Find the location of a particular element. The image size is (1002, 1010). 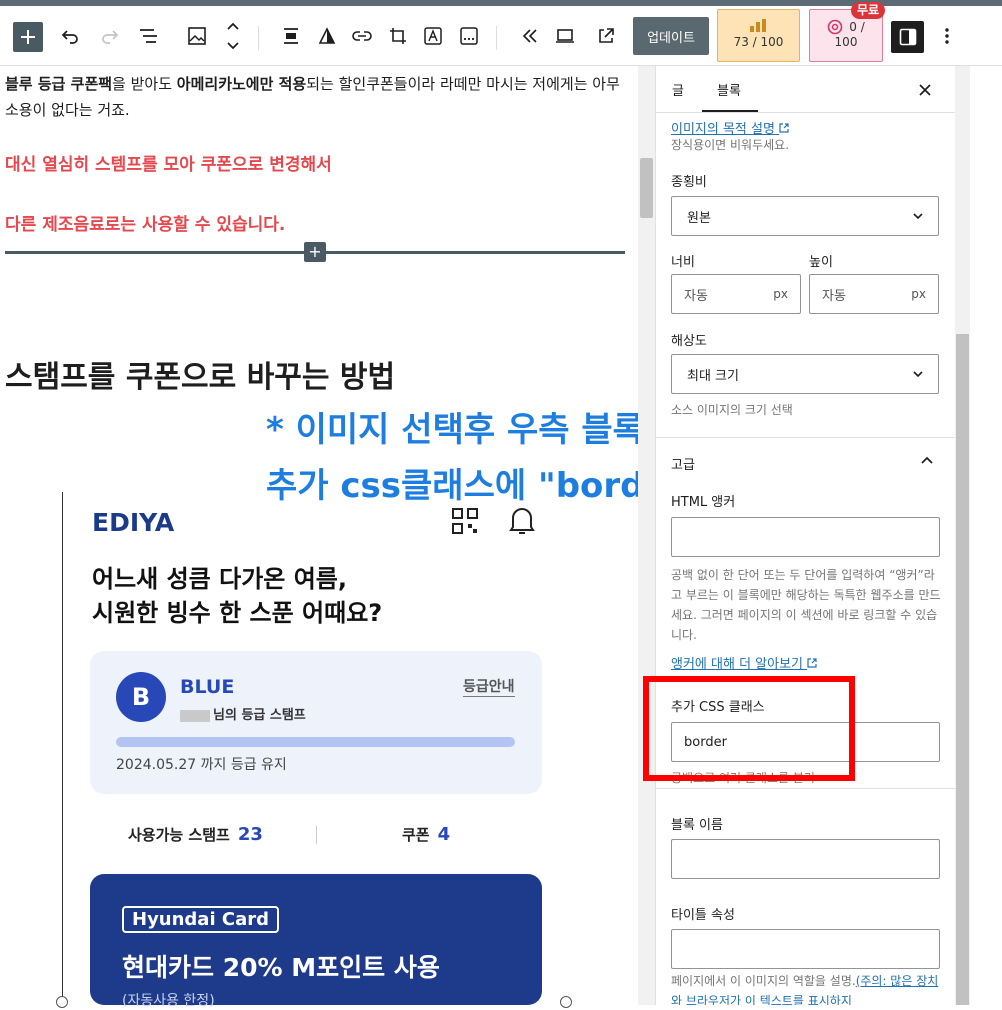

align-icon is located at coordinates (291, 36).